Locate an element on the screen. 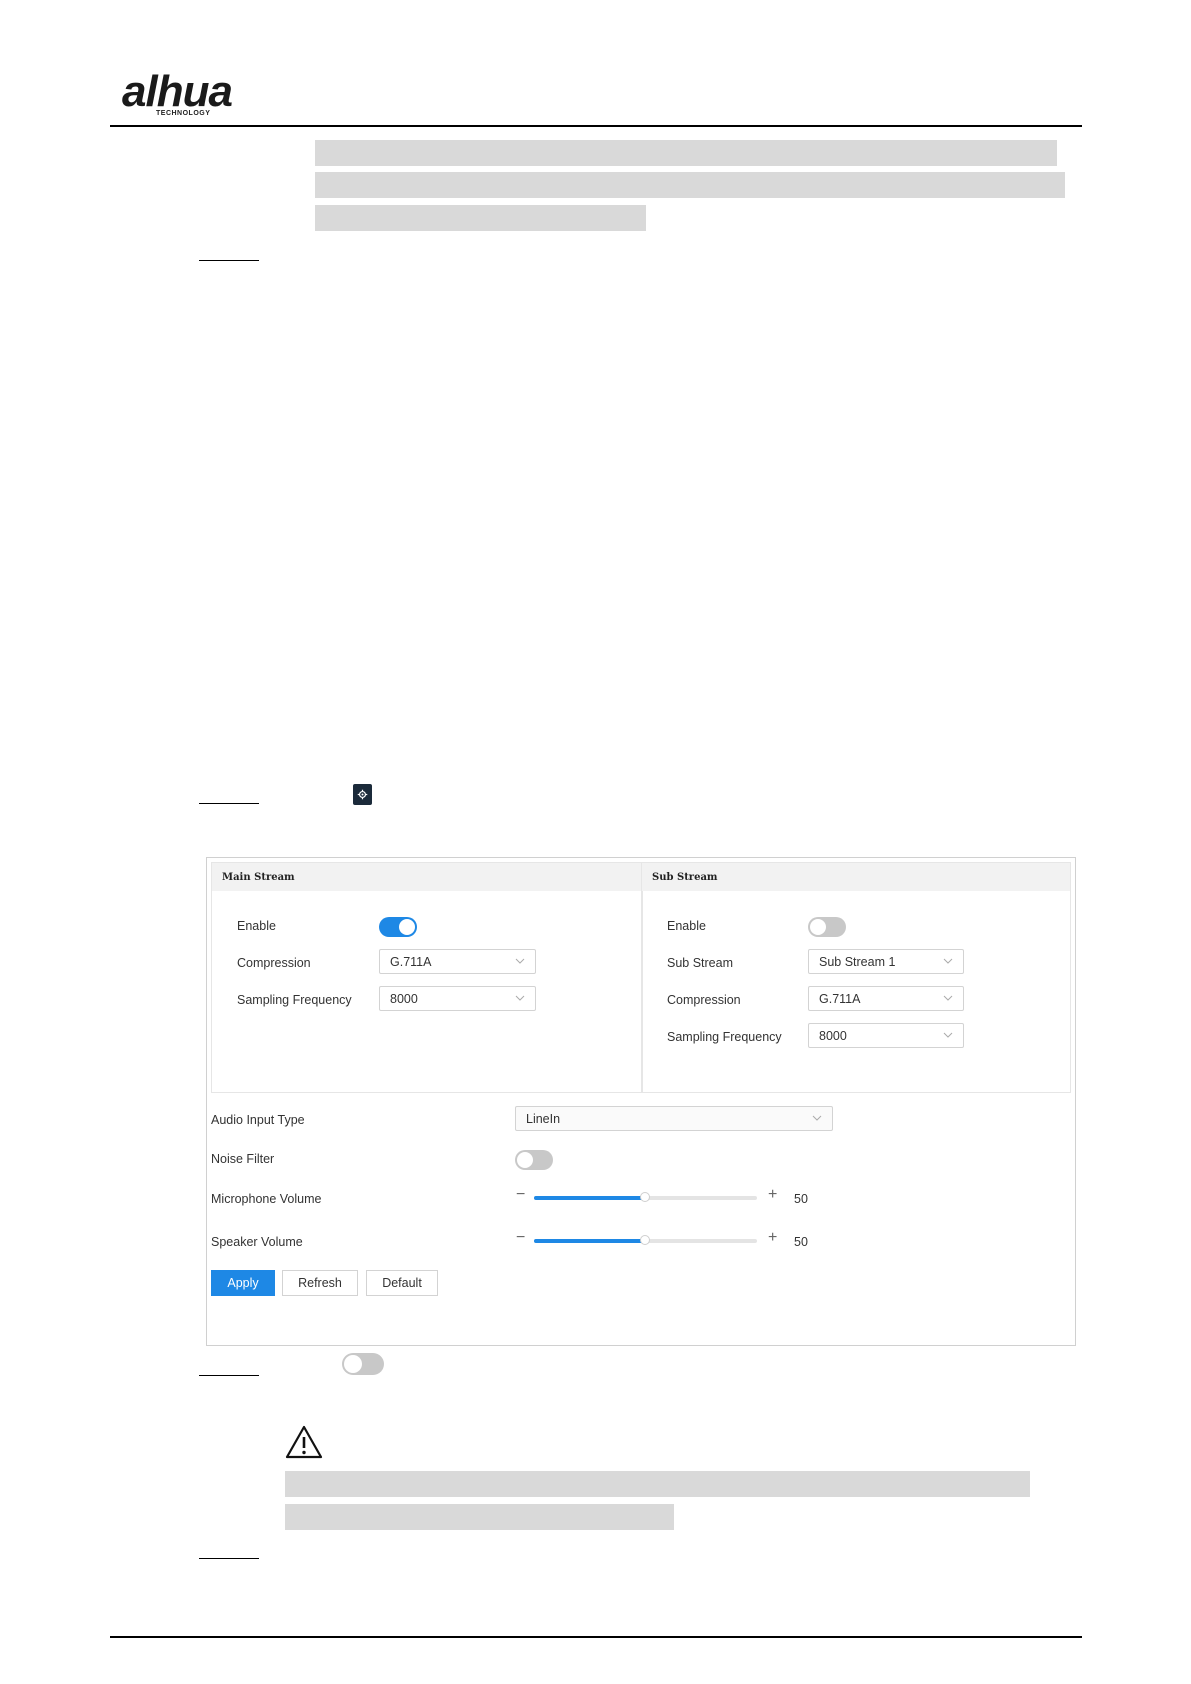  sub-stream-title: Sub Stream is located at coordinates (685, 877).